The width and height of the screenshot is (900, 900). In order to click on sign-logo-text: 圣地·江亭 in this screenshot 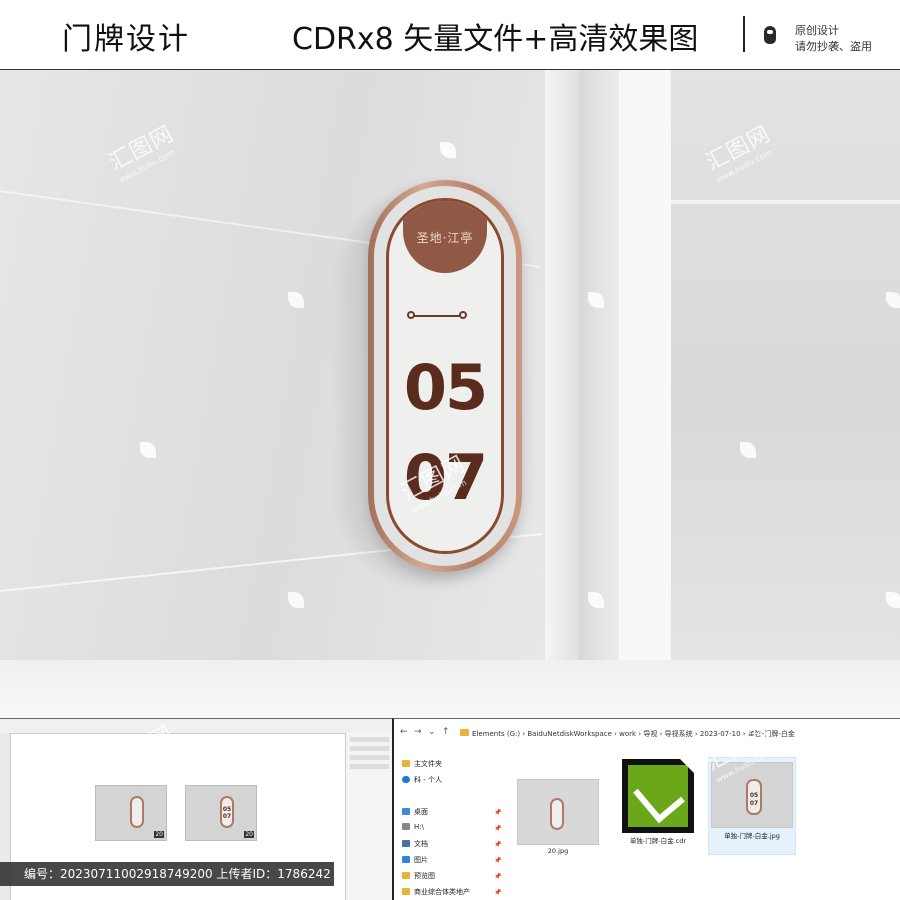, I will do `click(445, 238)`.